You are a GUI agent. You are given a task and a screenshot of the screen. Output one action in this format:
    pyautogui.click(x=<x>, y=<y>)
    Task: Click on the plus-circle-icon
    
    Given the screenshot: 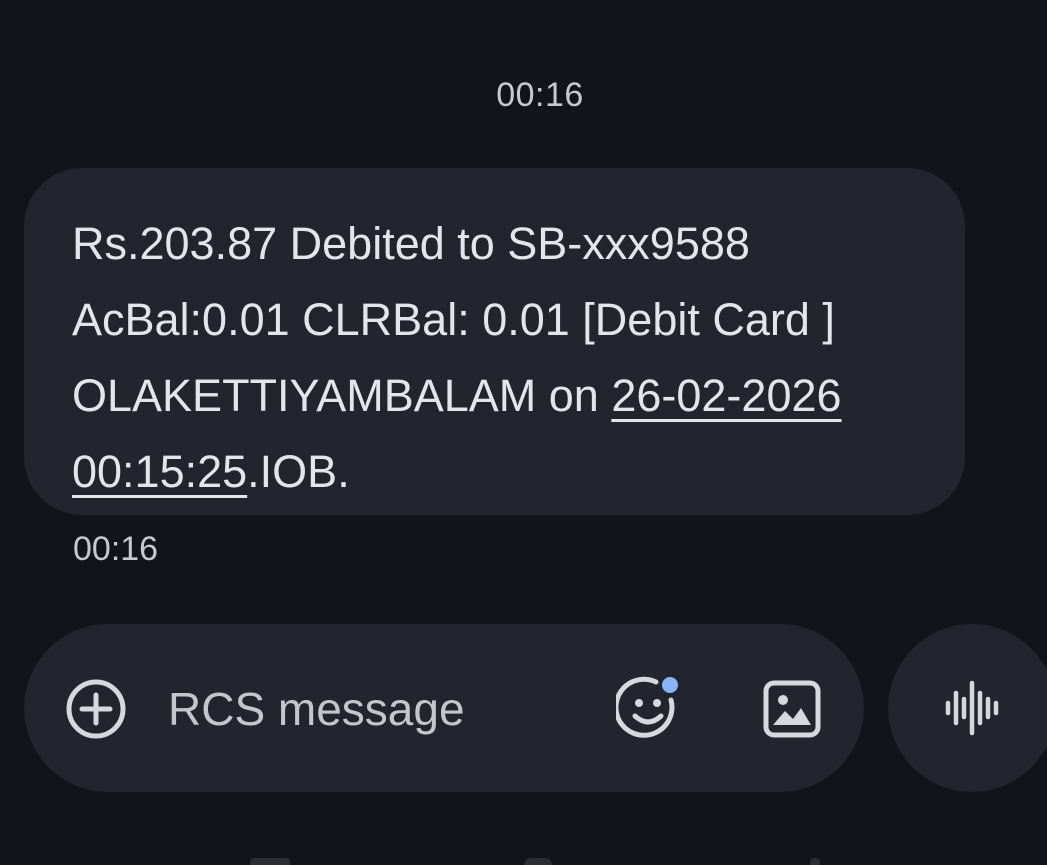 What is the action you would take?
    pyautogui.click(x=96, y=709)
    